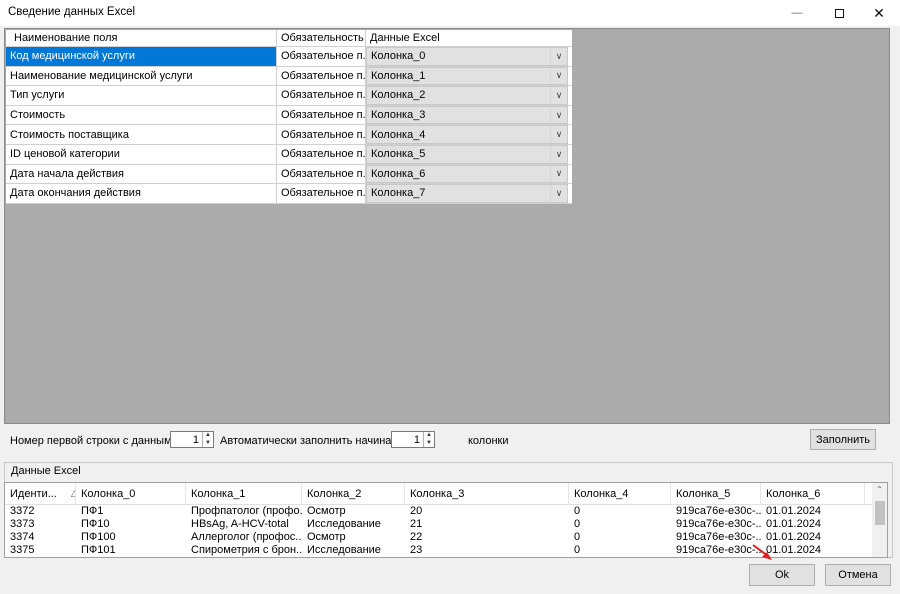 Image resolution: width=900 pixels, height=594 pixels. I want to click on column-header: Колонка_5, so click(716, 493).